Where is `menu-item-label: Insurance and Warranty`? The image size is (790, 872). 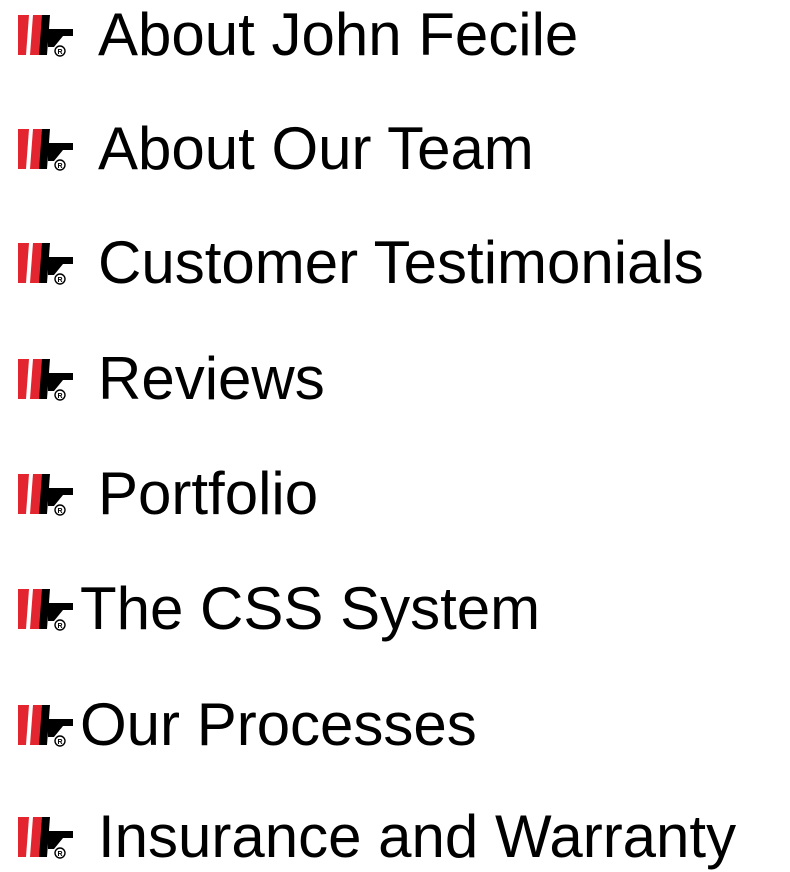
menu-item-label: Insurance and Warranty is located at coordinates (417, 836).